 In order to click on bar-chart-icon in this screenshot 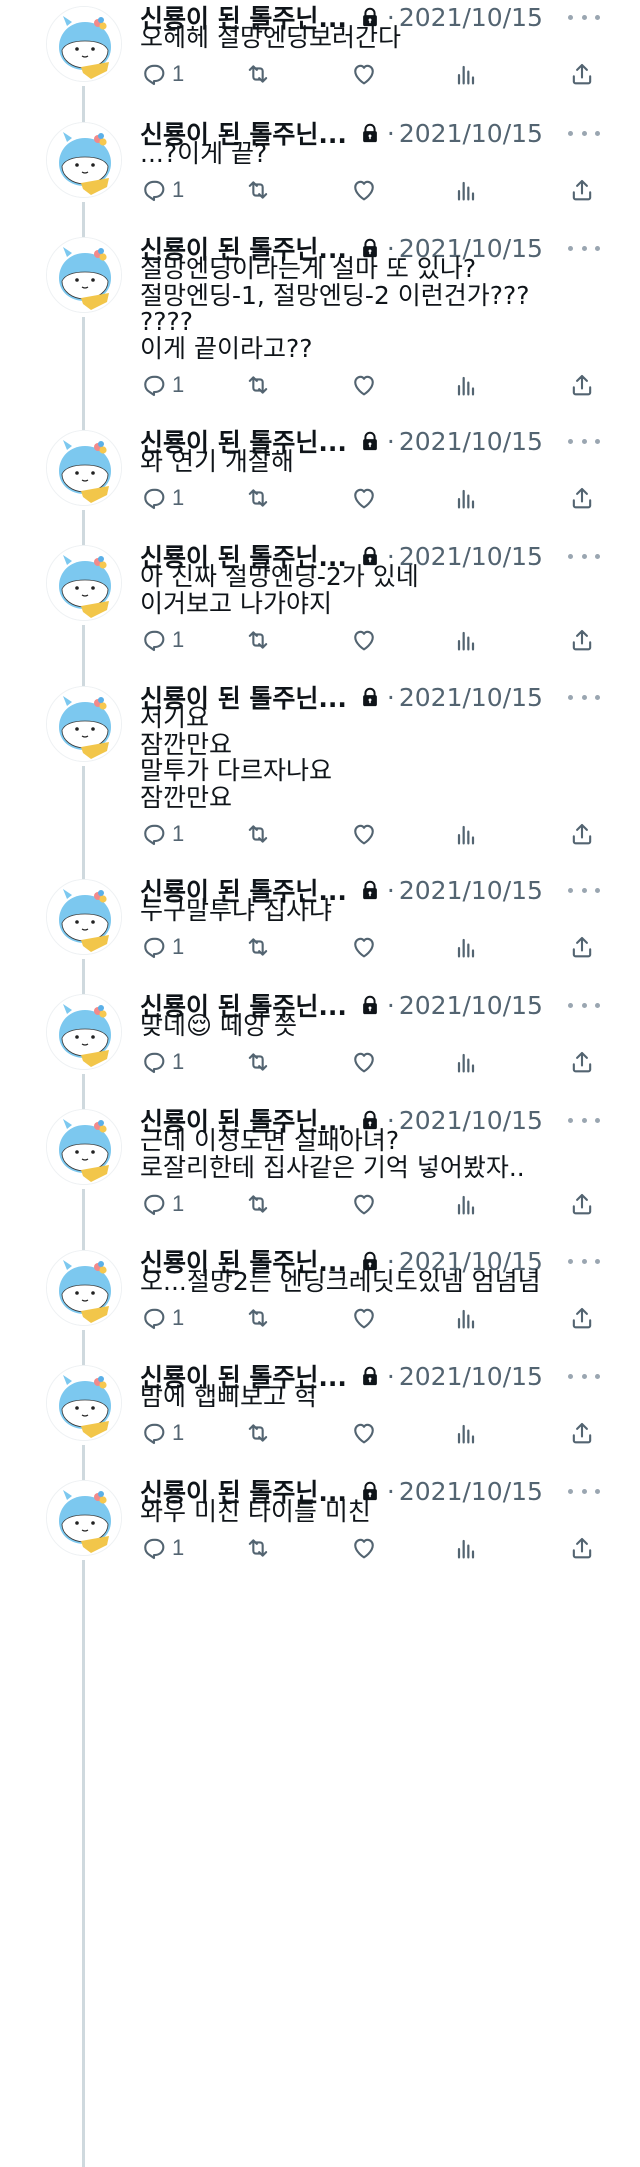, I will do `click(466, 640)`.